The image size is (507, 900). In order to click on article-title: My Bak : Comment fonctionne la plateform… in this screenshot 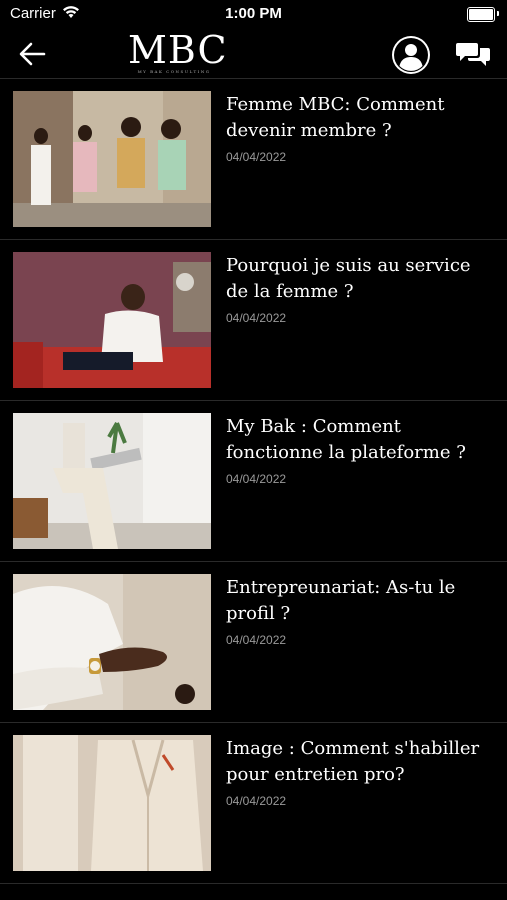, I will do `click(346, 439)`.